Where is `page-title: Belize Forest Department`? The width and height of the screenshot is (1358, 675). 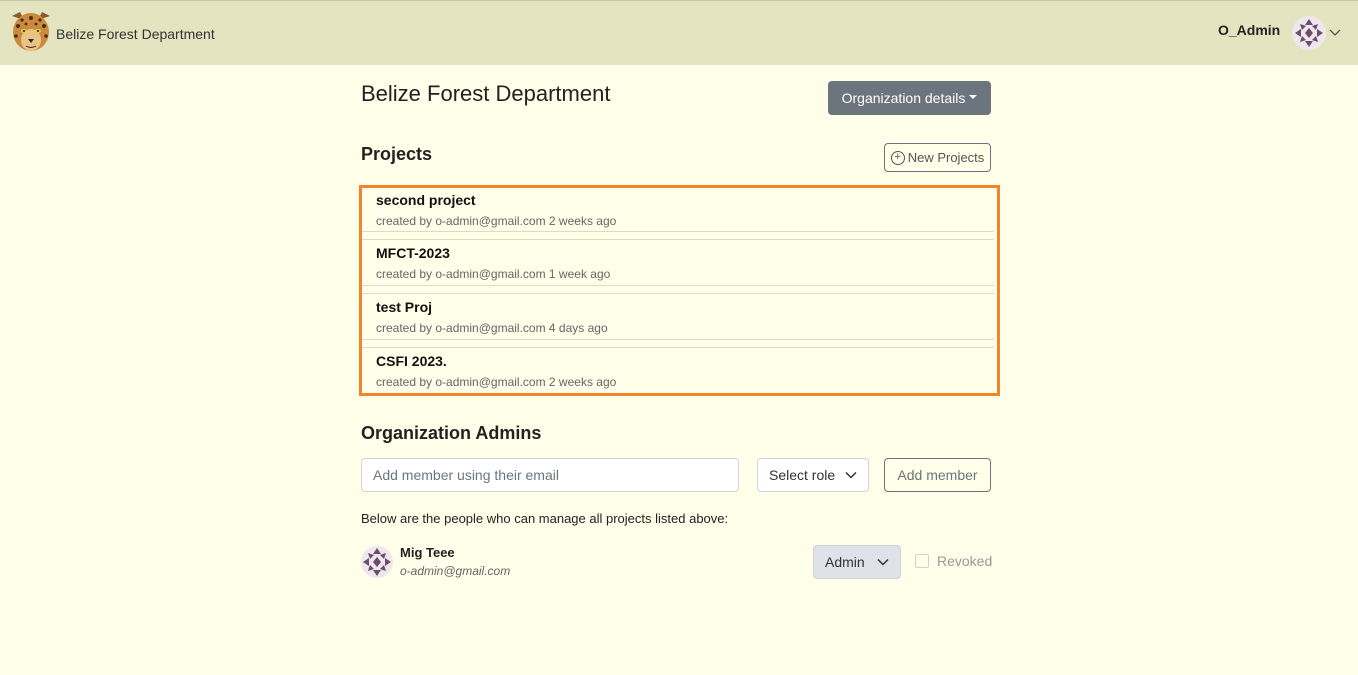 page-title: Belize Forest Department is located at coordinates (486, 93).